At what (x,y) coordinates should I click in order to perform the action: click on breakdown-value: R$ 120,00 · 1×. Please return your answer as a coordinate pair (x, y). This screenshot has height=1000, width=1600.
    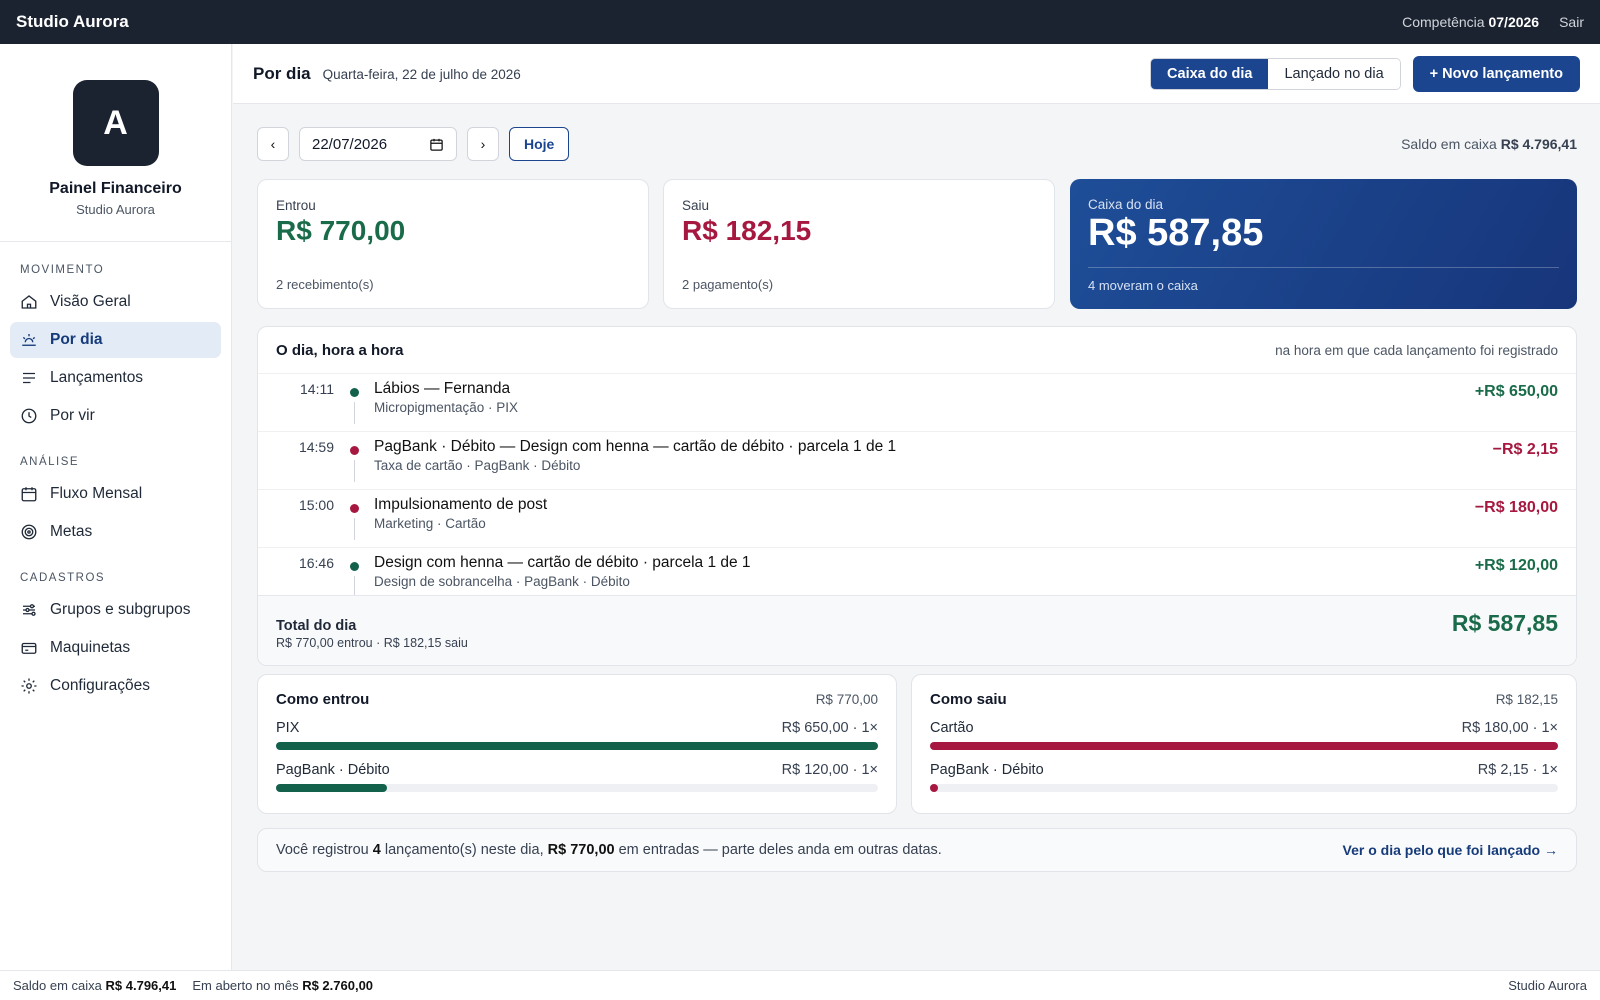
    Looking at the image, I should click on (829, 770).